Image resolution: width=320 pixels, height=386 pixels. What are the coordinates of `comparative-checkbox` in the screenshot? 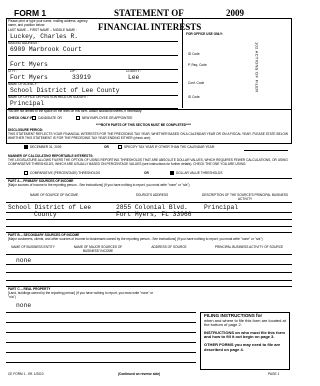 It's located at (26, 173).